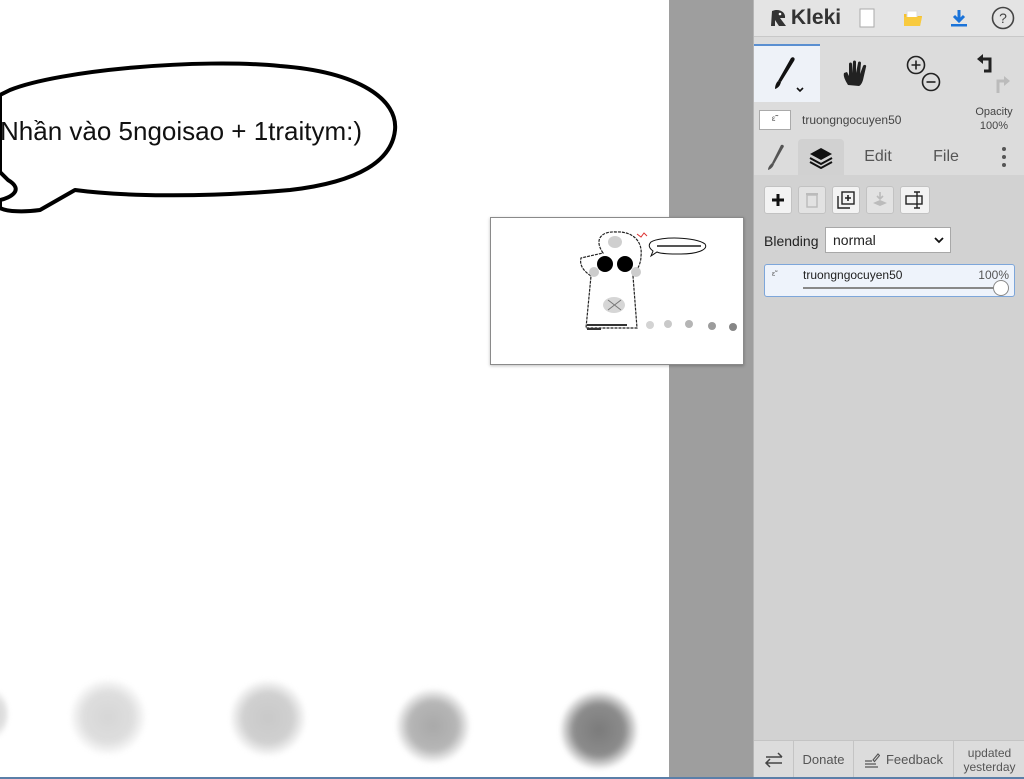 This screenshot has height=779, width=1024. I want to click on duplicate-icon, so click(846, 200).